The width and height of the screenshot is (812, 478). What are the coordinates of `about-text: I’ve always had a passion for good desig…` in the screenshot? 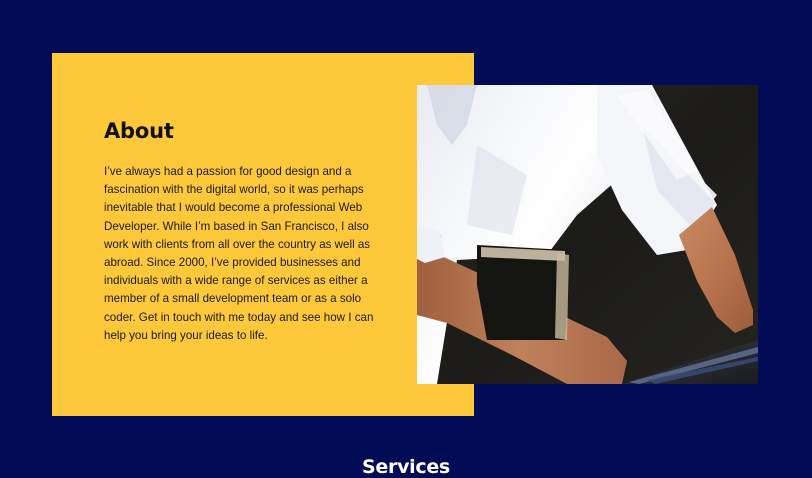 It's located at (239, 253).